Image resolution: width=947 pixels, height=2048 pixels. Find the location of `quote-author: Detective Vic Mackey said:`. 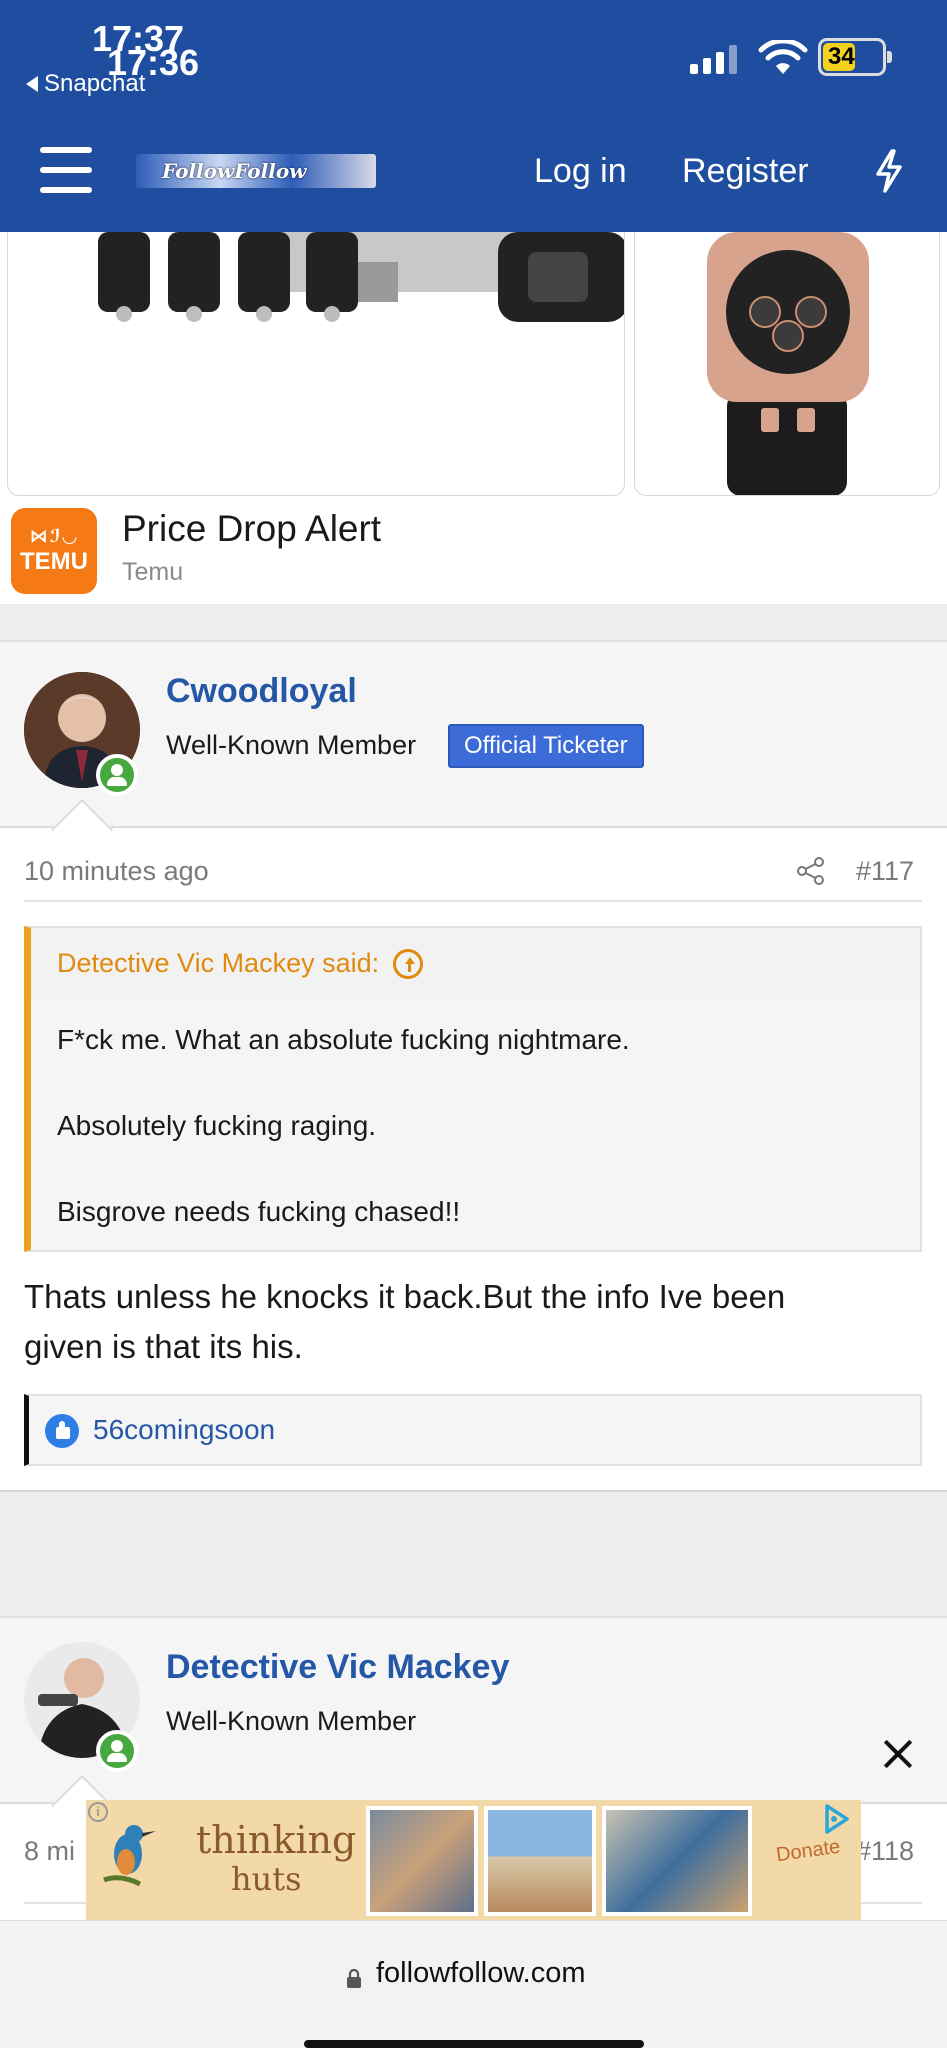

quote-author: Detective Vic Mackey said: is located at coordinates (240, 963).